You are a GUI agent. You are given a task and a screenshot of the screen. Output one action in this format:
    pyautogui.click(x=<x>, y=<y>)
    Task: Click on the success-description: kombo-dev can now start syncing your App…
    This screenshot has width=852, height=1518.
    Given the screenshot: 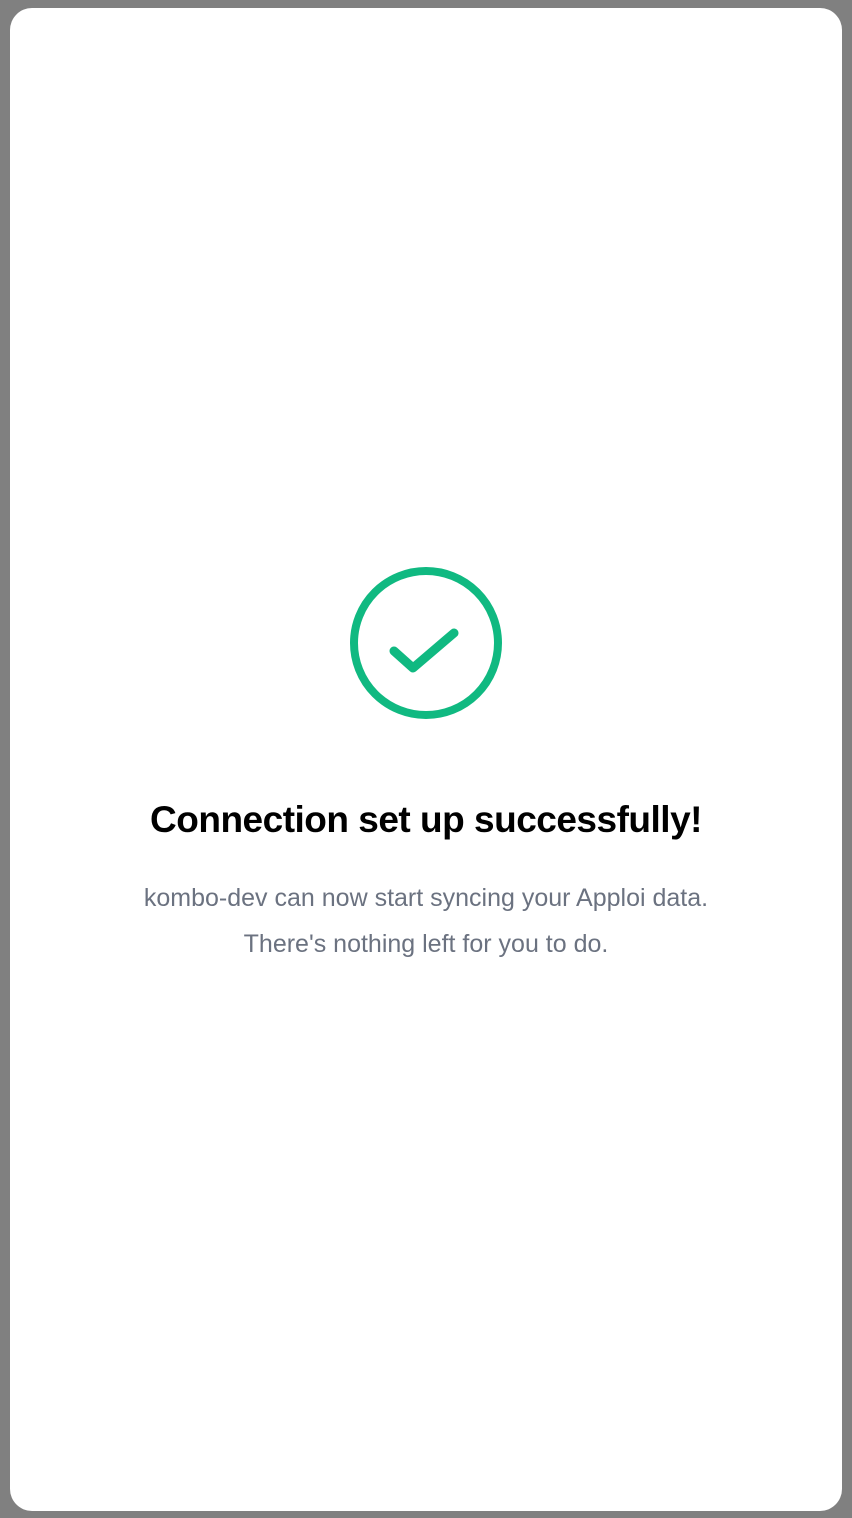 What is the action you would take?
    pyautogui.click(x=426, y=921)
    